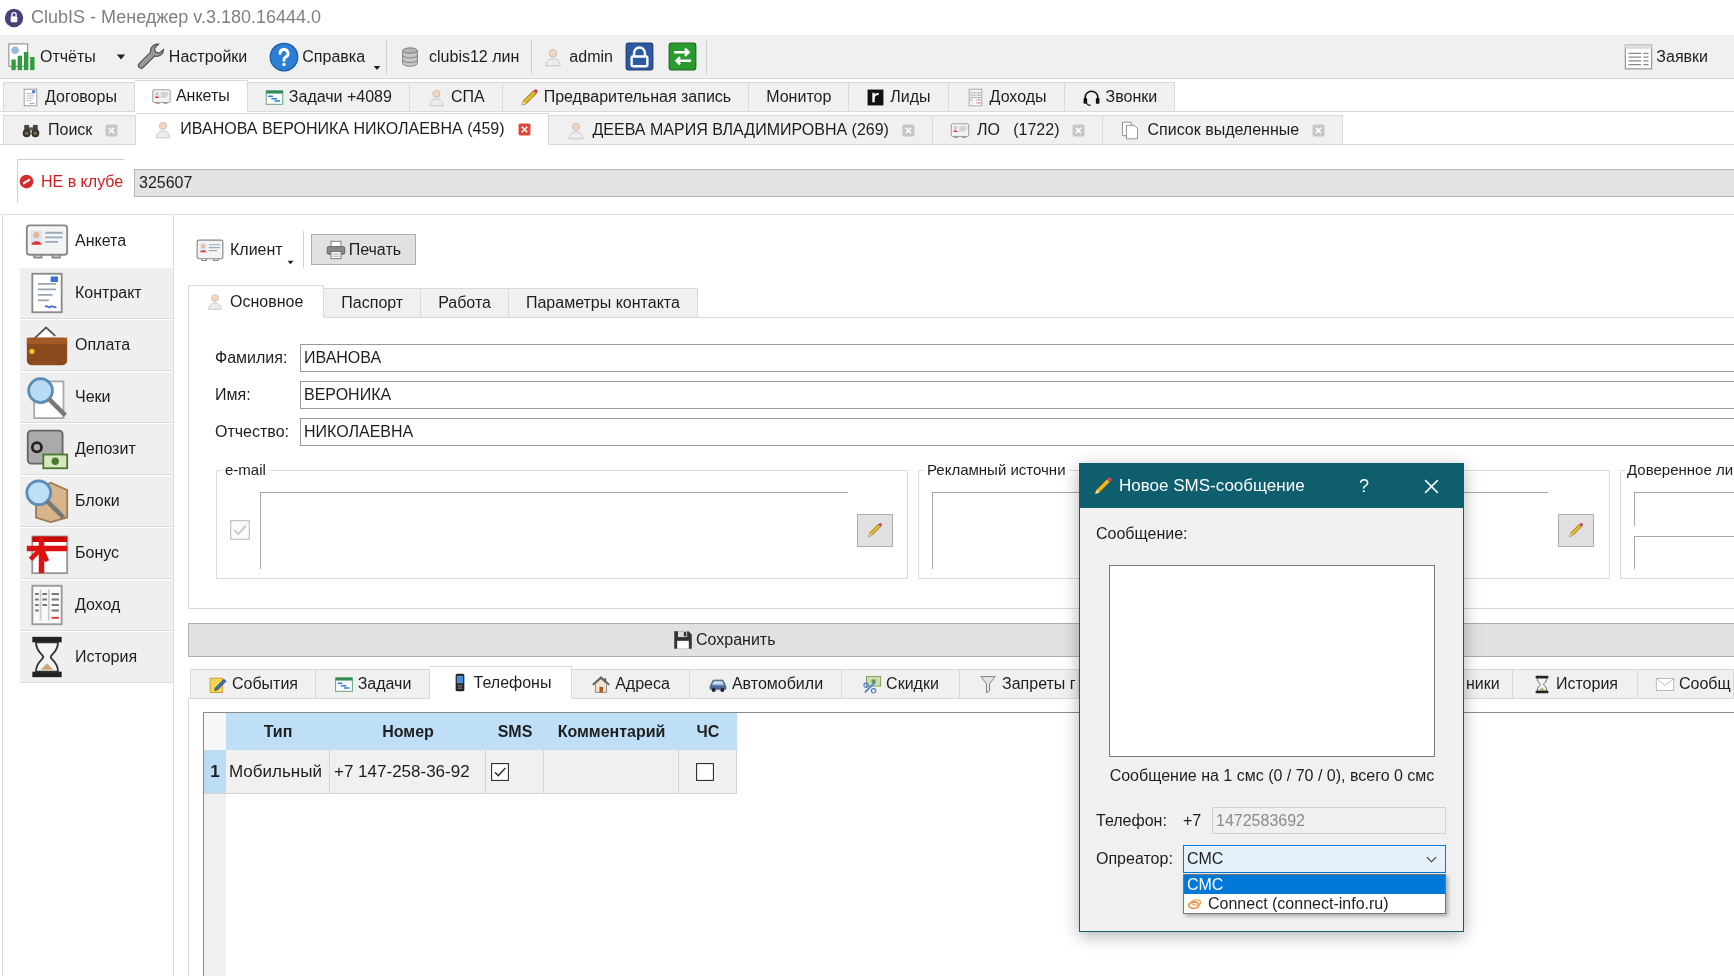  What do you see at coordinates (456, 97) in the screenshot?
I see `tab: СПА` at bounding box center [456, 97].